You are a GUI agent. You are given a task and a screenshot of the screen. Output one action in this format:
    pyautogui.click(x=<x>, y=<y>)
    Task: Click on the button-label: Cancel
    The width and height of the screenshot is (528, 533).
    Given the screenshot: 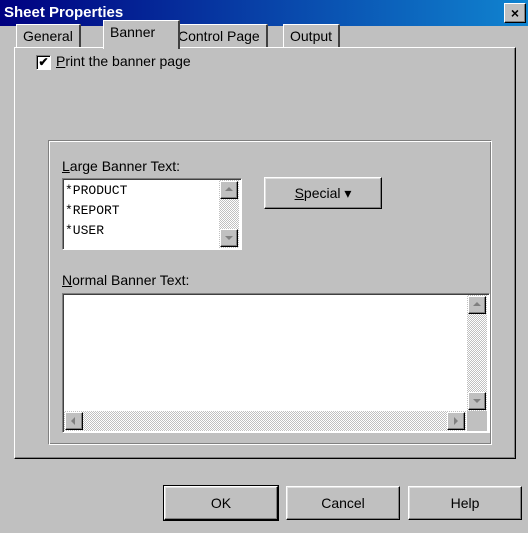 What is the action you would take?
    pyautogui.click(x=343, y=503)
    